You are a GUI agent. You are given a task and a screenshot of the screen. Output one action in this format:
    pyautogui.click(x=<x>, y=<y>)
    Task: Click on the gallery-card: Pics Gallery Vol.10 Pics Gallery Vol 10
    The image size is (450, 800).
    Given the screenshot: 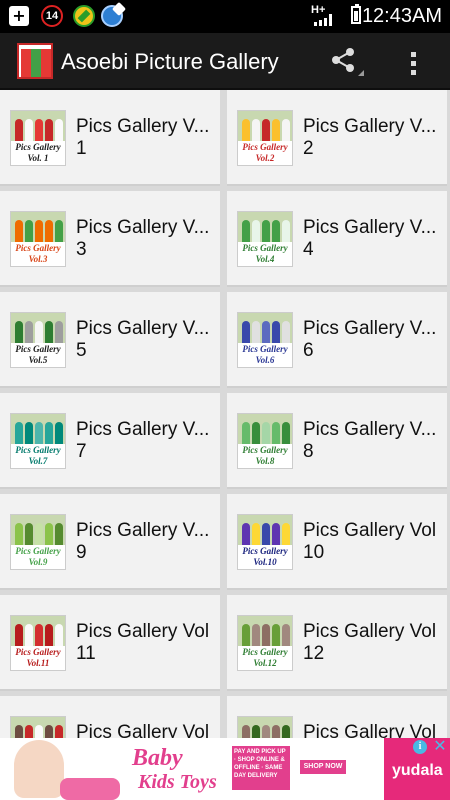 What is the action you would take?
    pyautogui.click(x=337, y=542)
    